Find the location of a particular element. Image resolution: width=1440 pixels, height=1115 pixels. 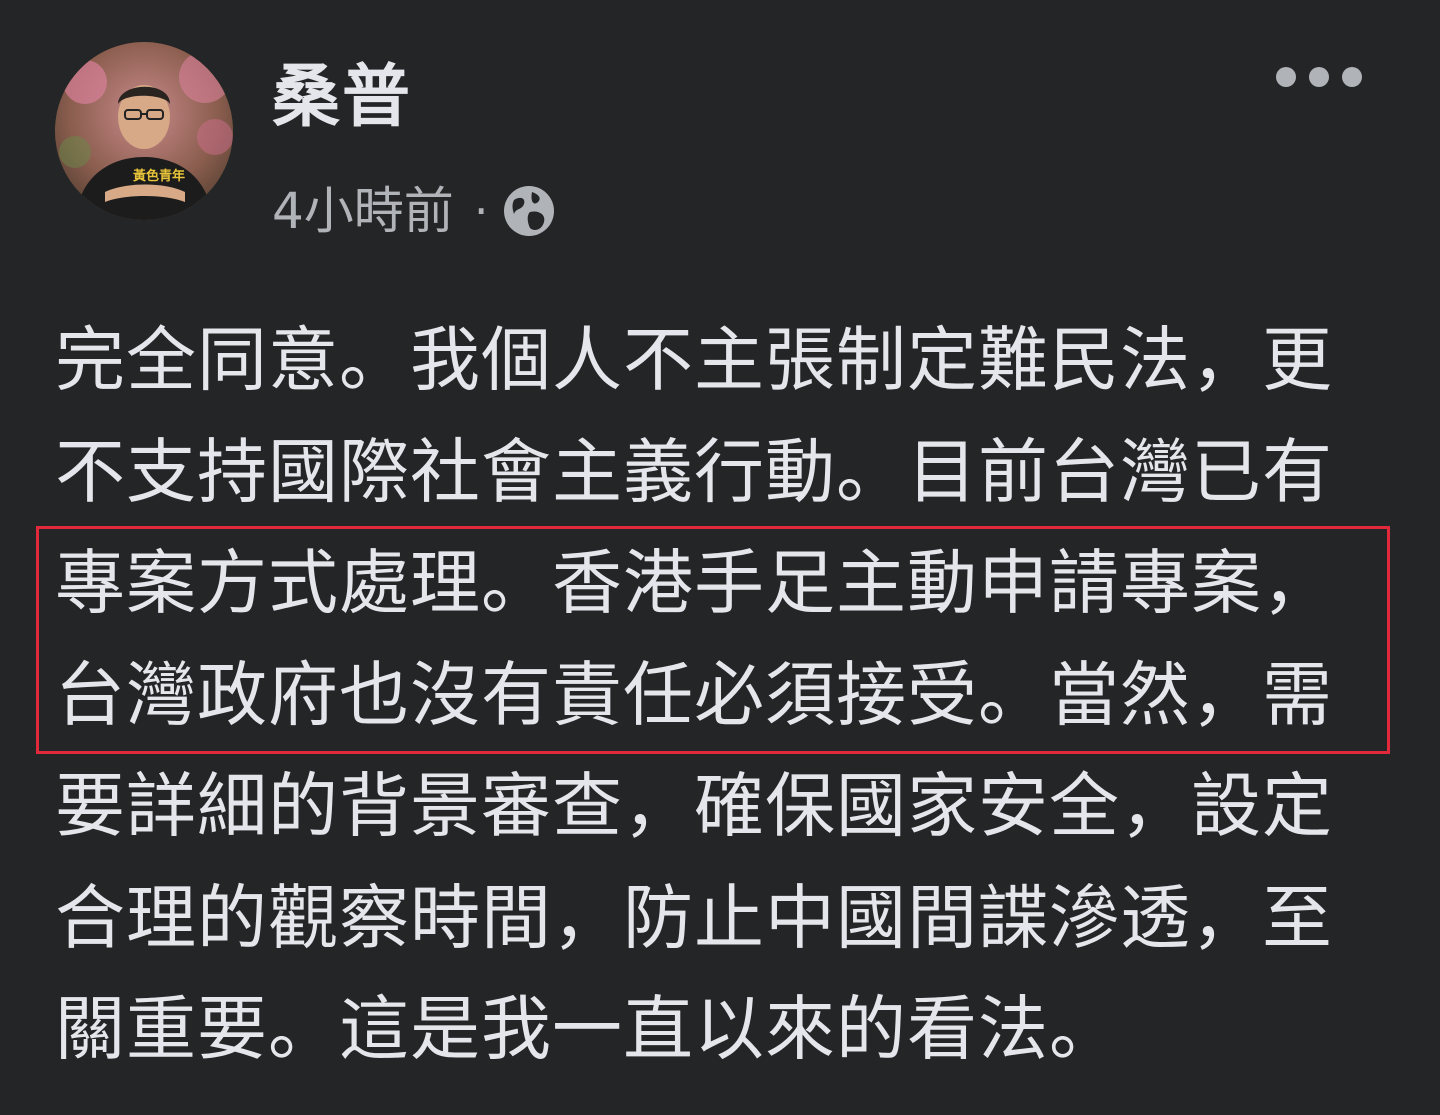

post-text-line: 合理的觀察時間，防止中國間諜滲透，至 is located at coordinates (694, 917).